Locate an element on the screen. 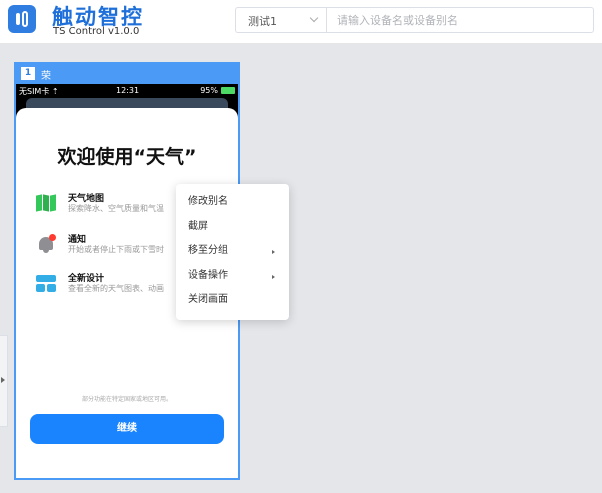 Image resolution: width=602 pixels, height=493 pixels. app-header: 触动智控 TS Control v1.0.0 测试1 is located at coordinates (301, 22).